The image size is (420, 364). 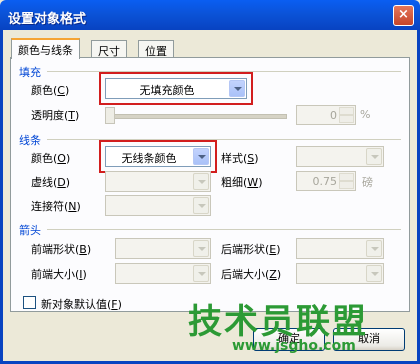 I want to click on watermark-brand: 技术员联盟, so click(x=278, y=322).